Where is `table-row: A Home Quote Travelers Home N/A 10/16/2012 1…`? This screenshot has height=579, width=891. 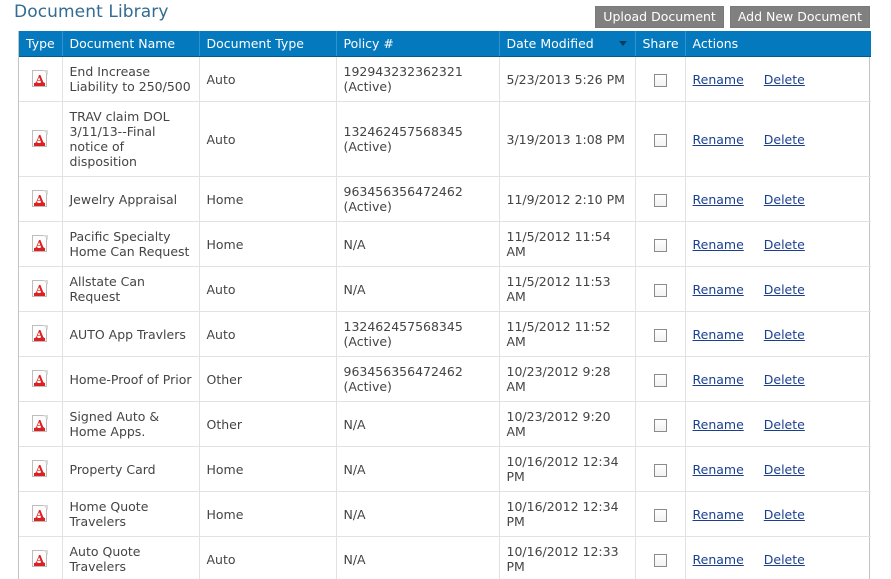
table-row: A Home Quote Travelers Home N/A 10/16/2012 1… is located at coordinates (445, 514).